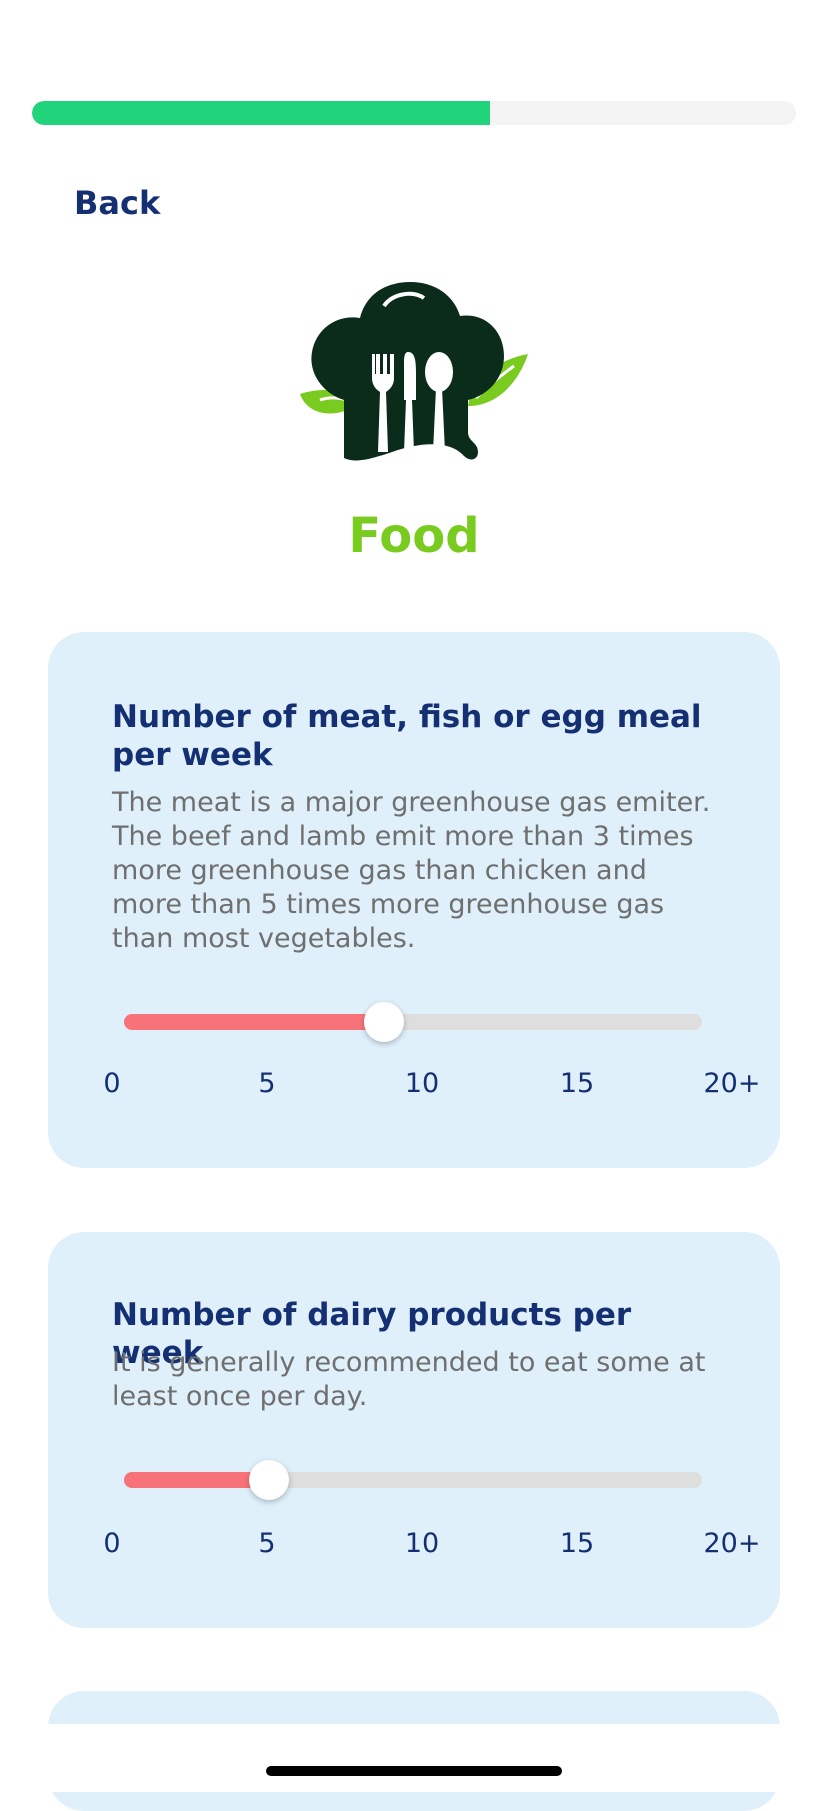 This screenshot has height=1811, width=828. What do you see at coordinates (261, 113) in the screenshot?
I see `progress-fill` at bounding box center [261, 113].